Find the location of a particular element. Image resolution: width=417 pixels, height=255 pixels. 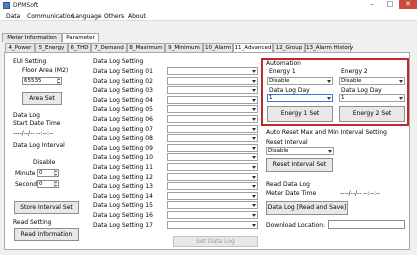

title-bar: DPMSoft – □ ✕ is located at coordinates (208, 5).